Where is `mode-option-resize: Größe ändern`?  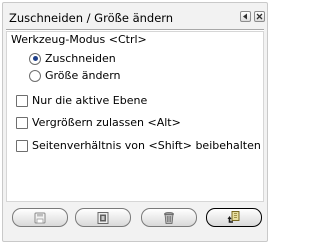 mode-option-resize: Größe ändern is located at coordinates (75, 75).